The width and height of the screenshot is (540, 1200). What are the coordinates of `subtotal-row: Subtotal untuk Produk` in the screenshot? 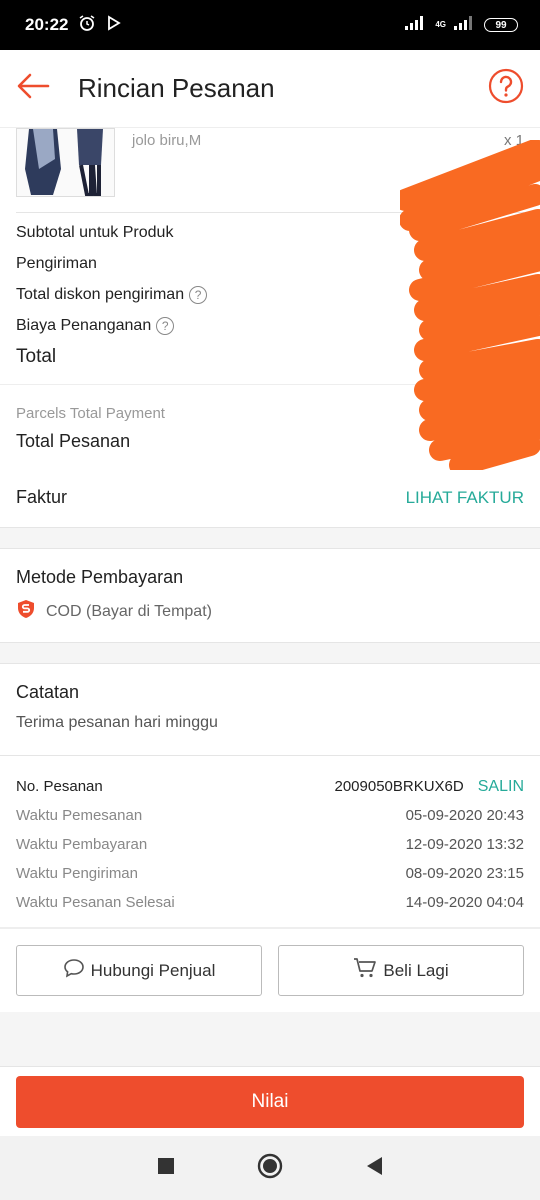 It's located at (270, 232).